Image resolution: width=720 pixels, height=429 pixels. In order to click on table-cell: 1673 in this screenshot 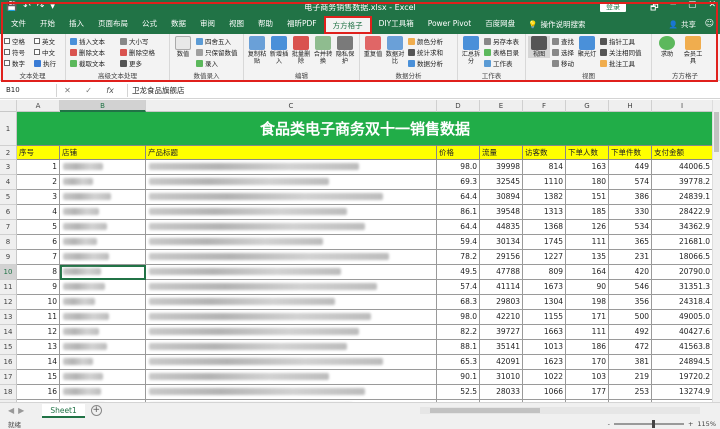, I will do `click(544, 287)`.